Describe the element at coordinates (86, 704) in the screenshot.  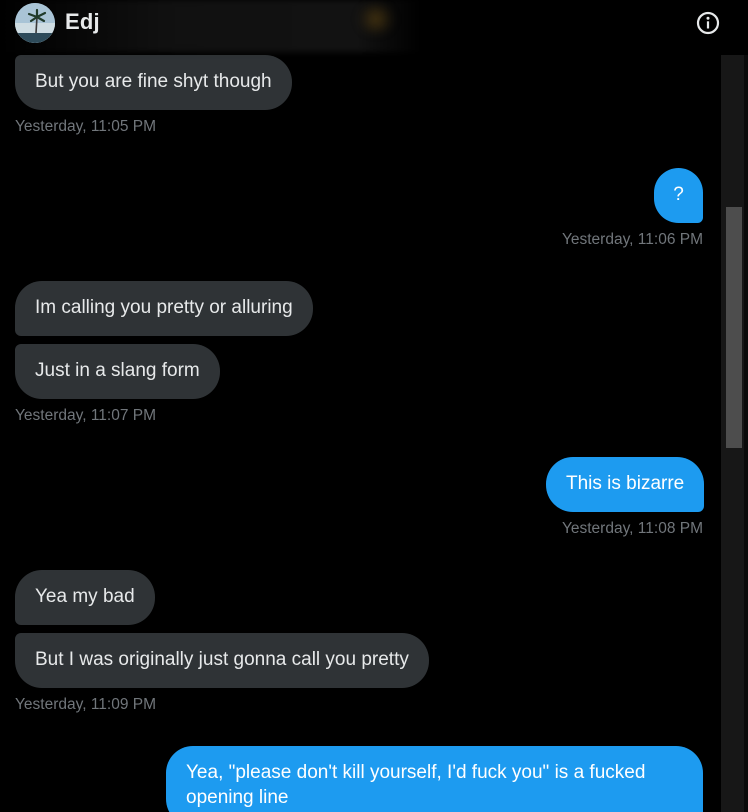
I see `message-timestamp: Yesterday, 11:09 PM` at that location.